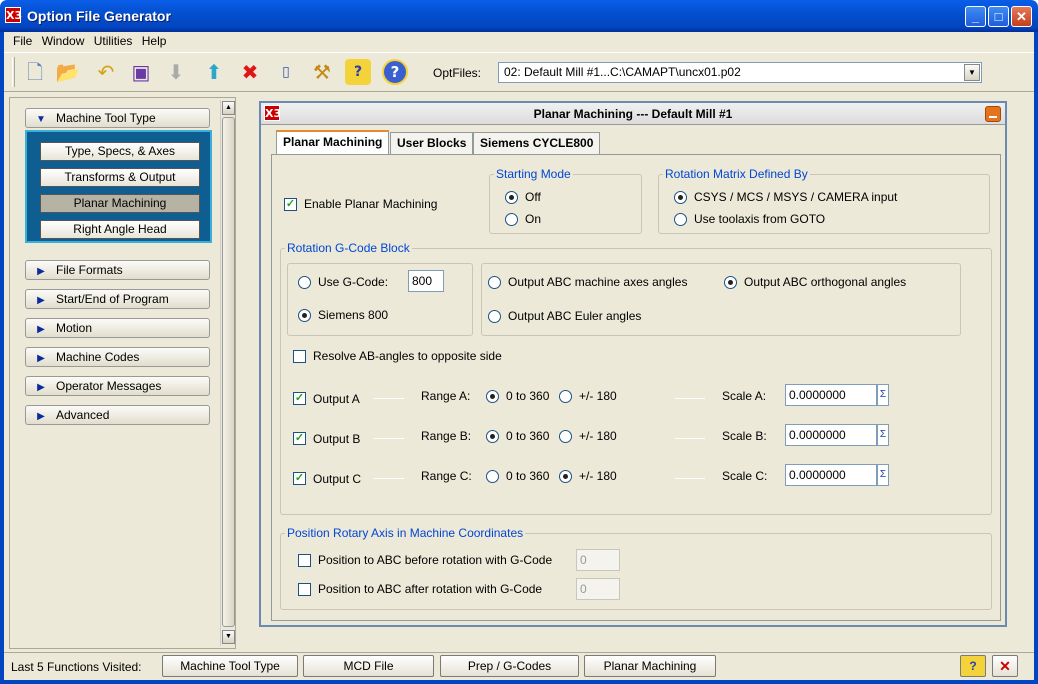 The height and width of the screenshot is (684, 1038). What do you see at coordinates (680, 197) in the screenshot?
I see `csys-mcs-radio` at bounding box center [680, 197].